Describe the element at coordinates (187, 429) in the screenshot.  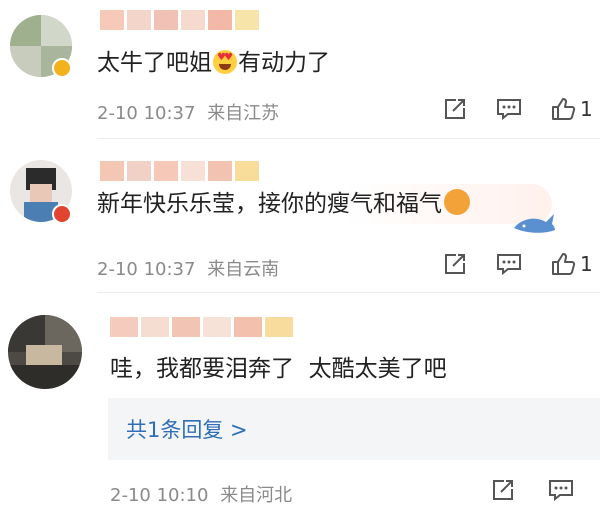
I see `view-replies-link: 共1条回复 >` at that location.